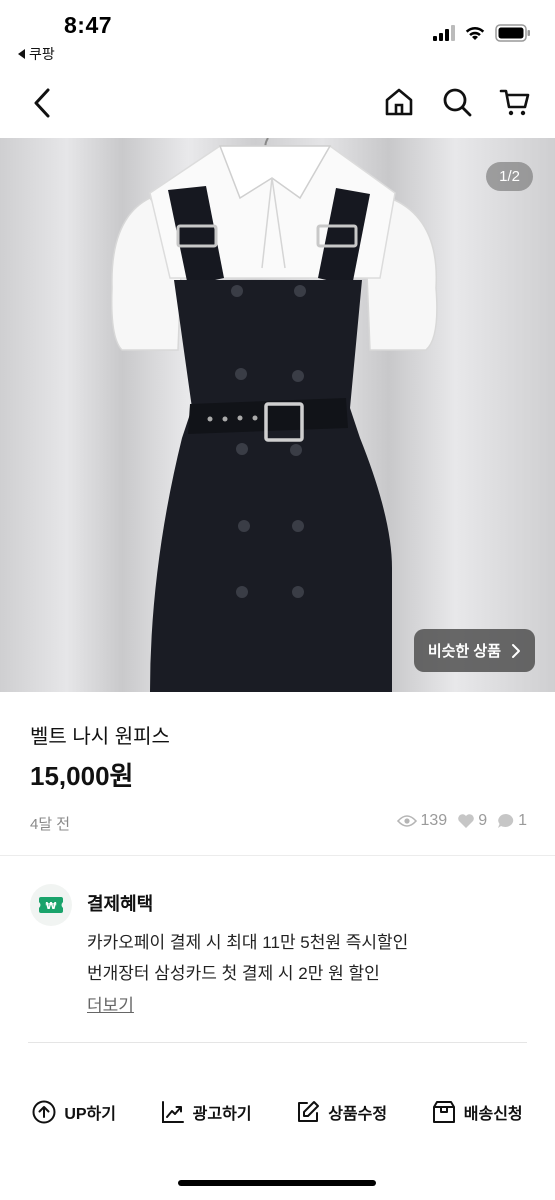 The height and width of the screenshot is (1200, 555). Describe the element at coordinates (82, 776) in the screenshot. I see `product-price: 15,000원` at that location.